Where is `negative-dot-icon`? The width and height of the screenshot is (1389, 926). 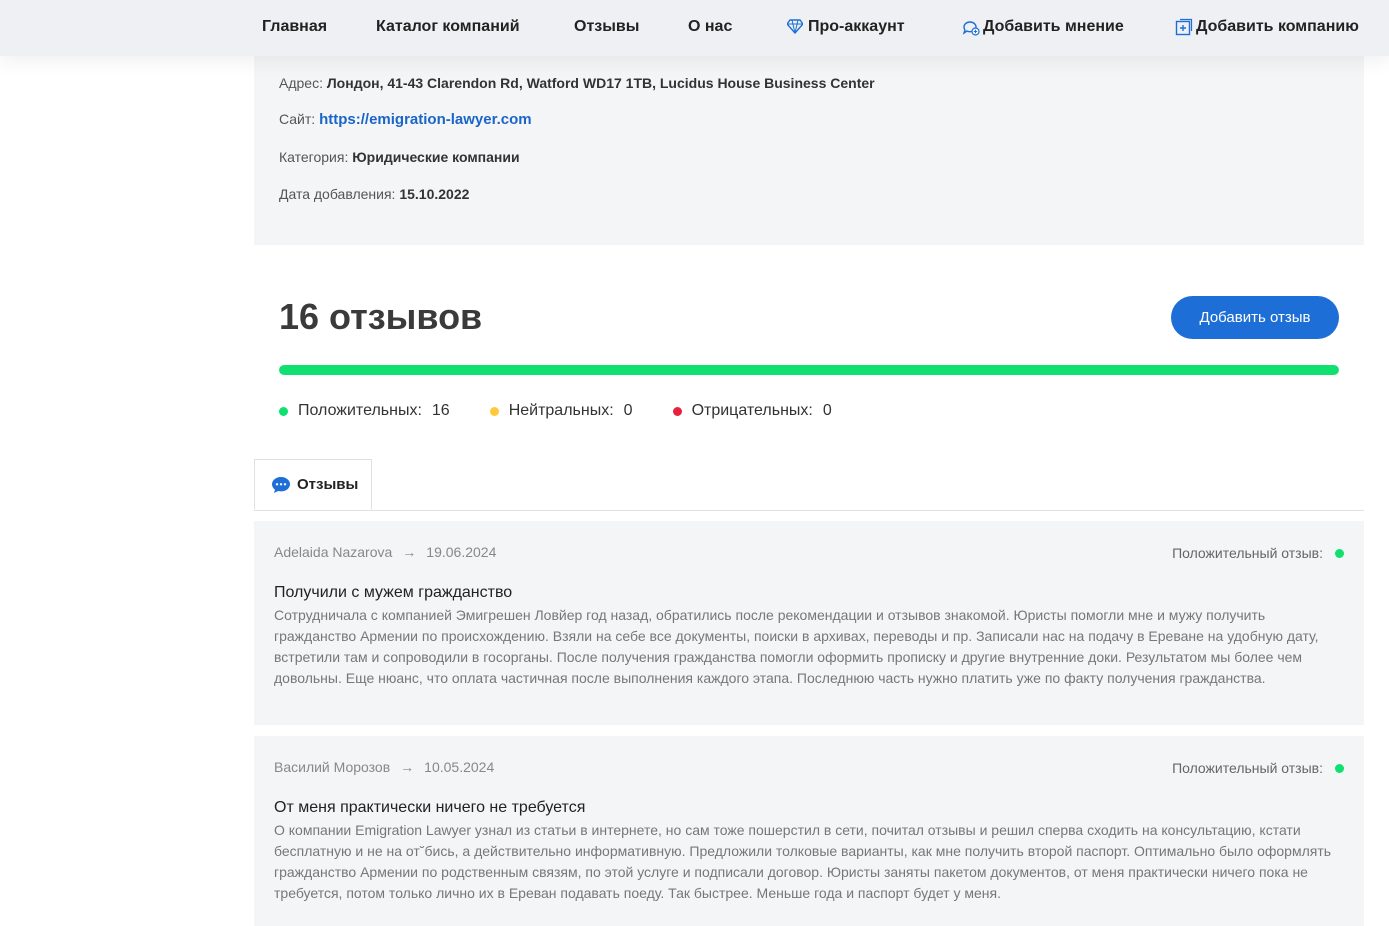
negative-dot-icon is located at coordinates (677, 411).